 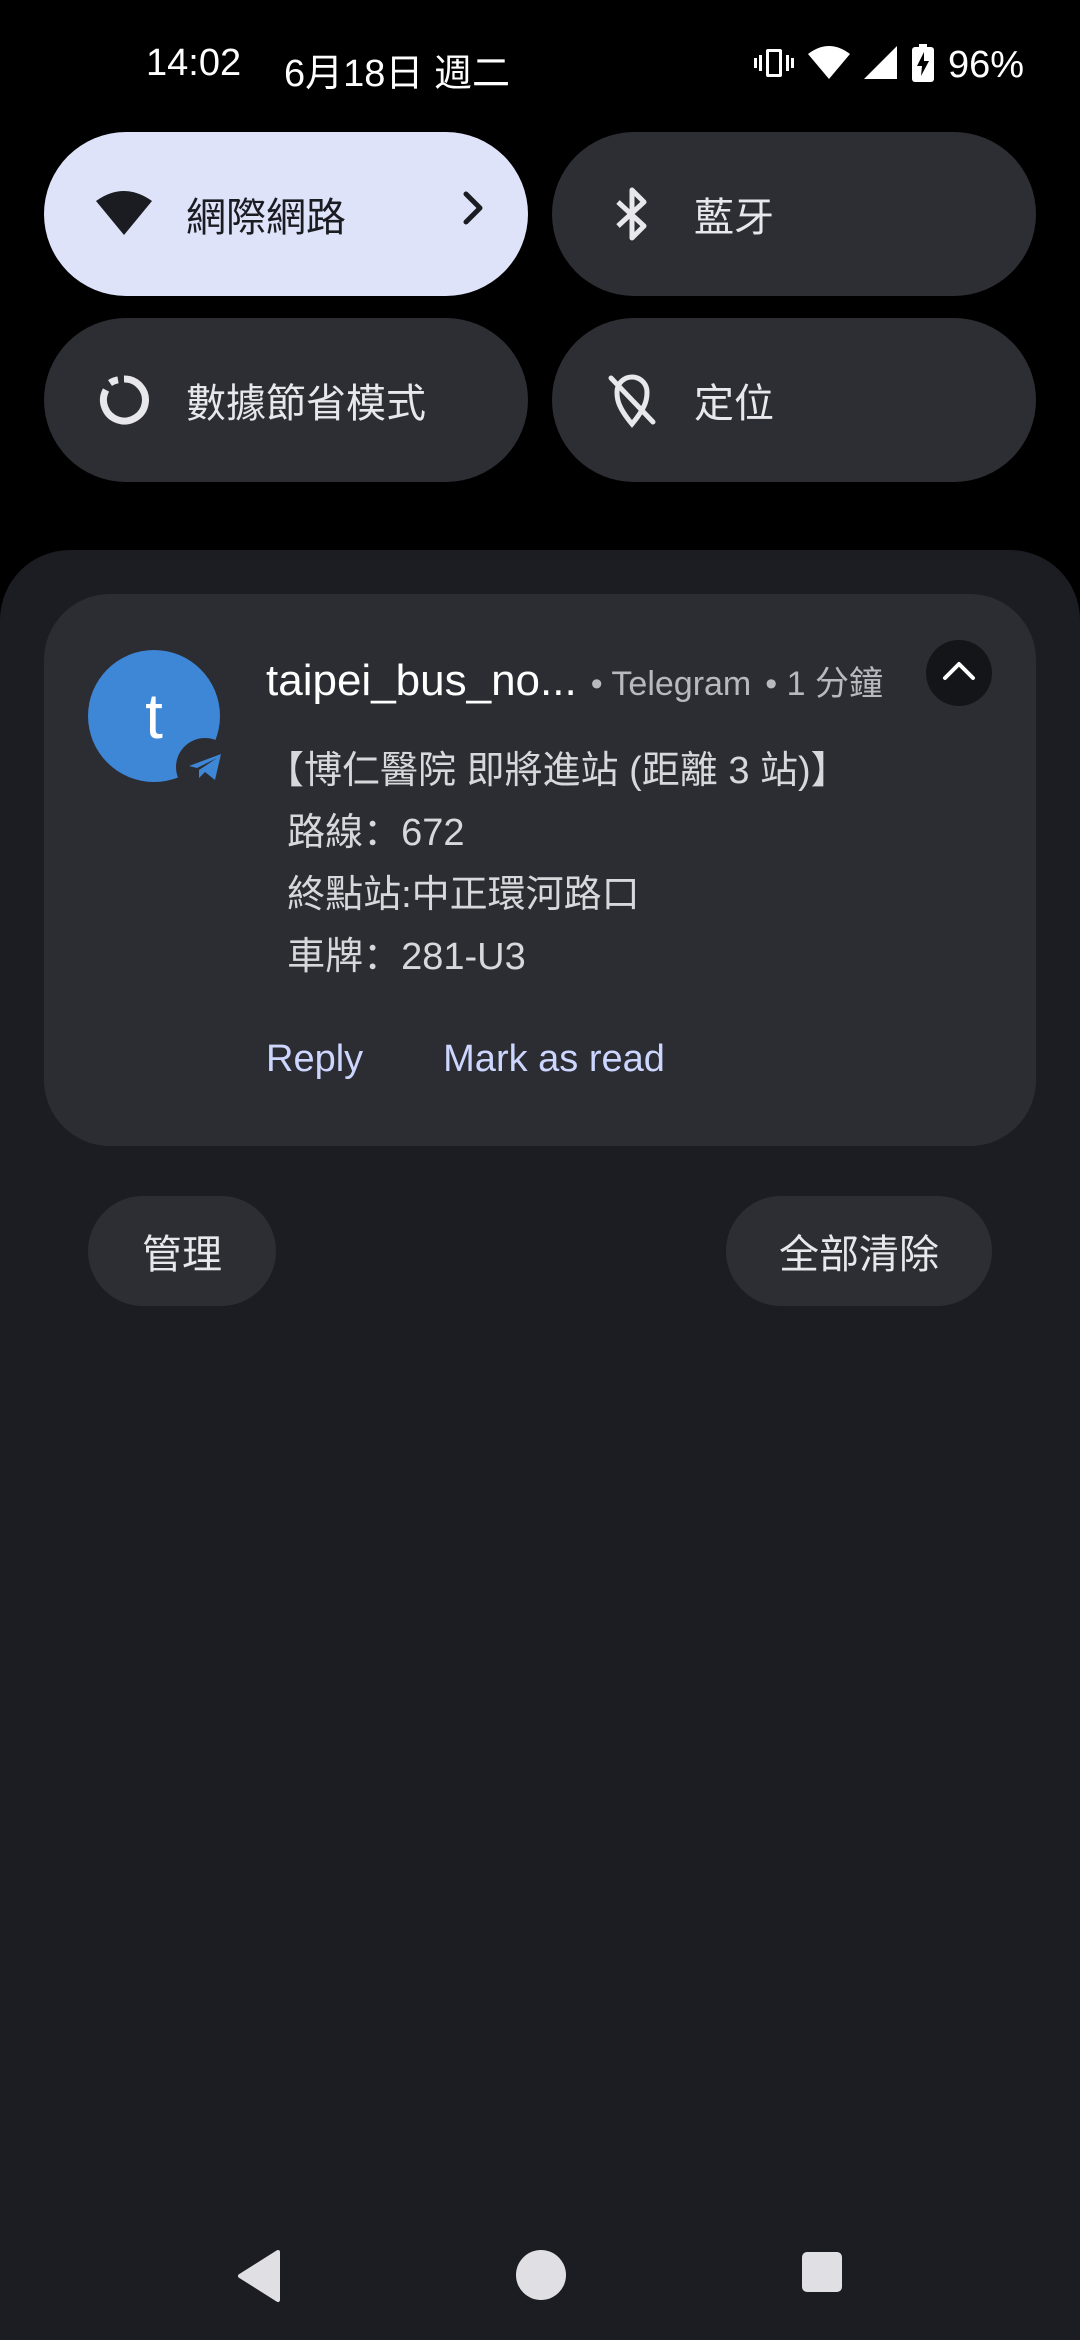 What do you see at coordinates (259, 2278) in the screenshot?
I see `back-icon` at bounding box center [259, 2278].